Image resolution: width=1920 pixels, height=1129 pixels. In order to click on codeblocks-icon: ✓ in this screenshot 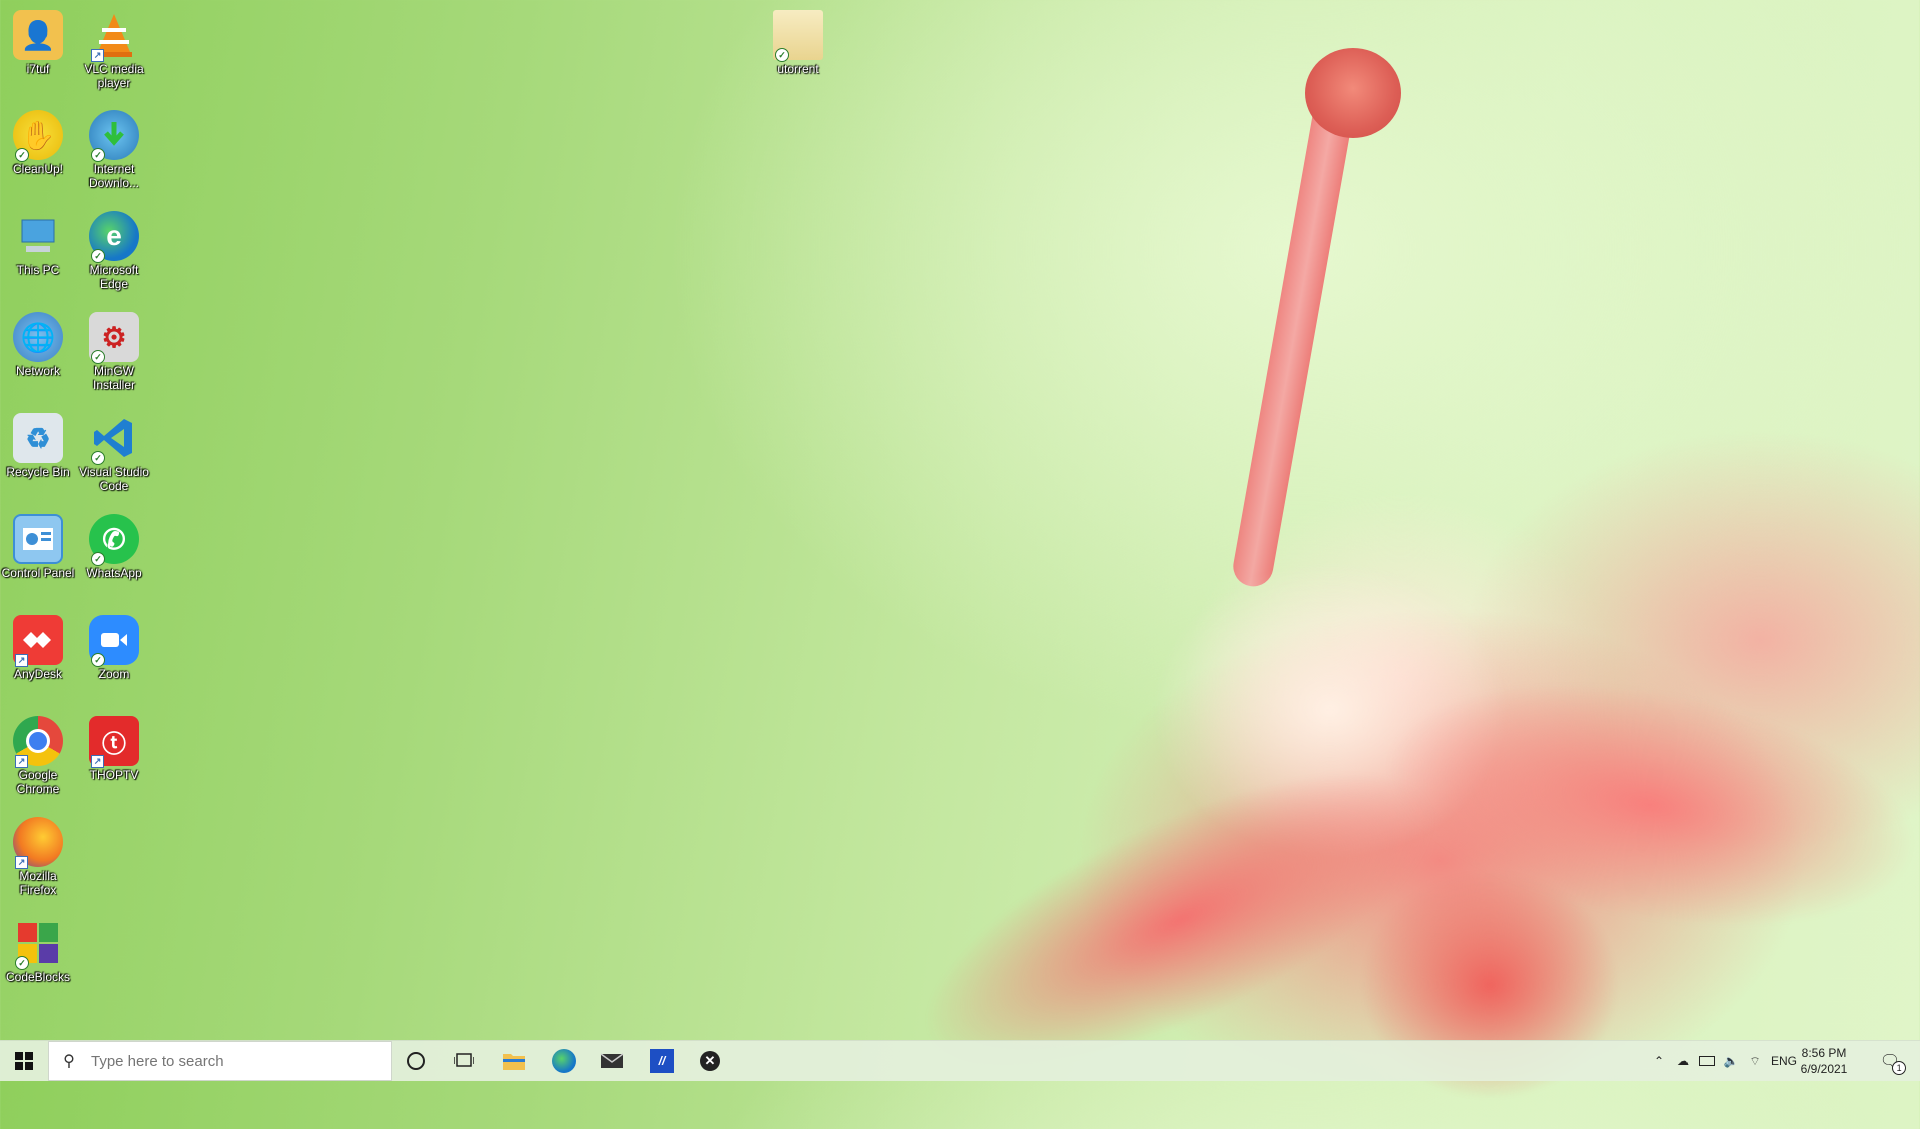, I will do `click(38, 944)`.